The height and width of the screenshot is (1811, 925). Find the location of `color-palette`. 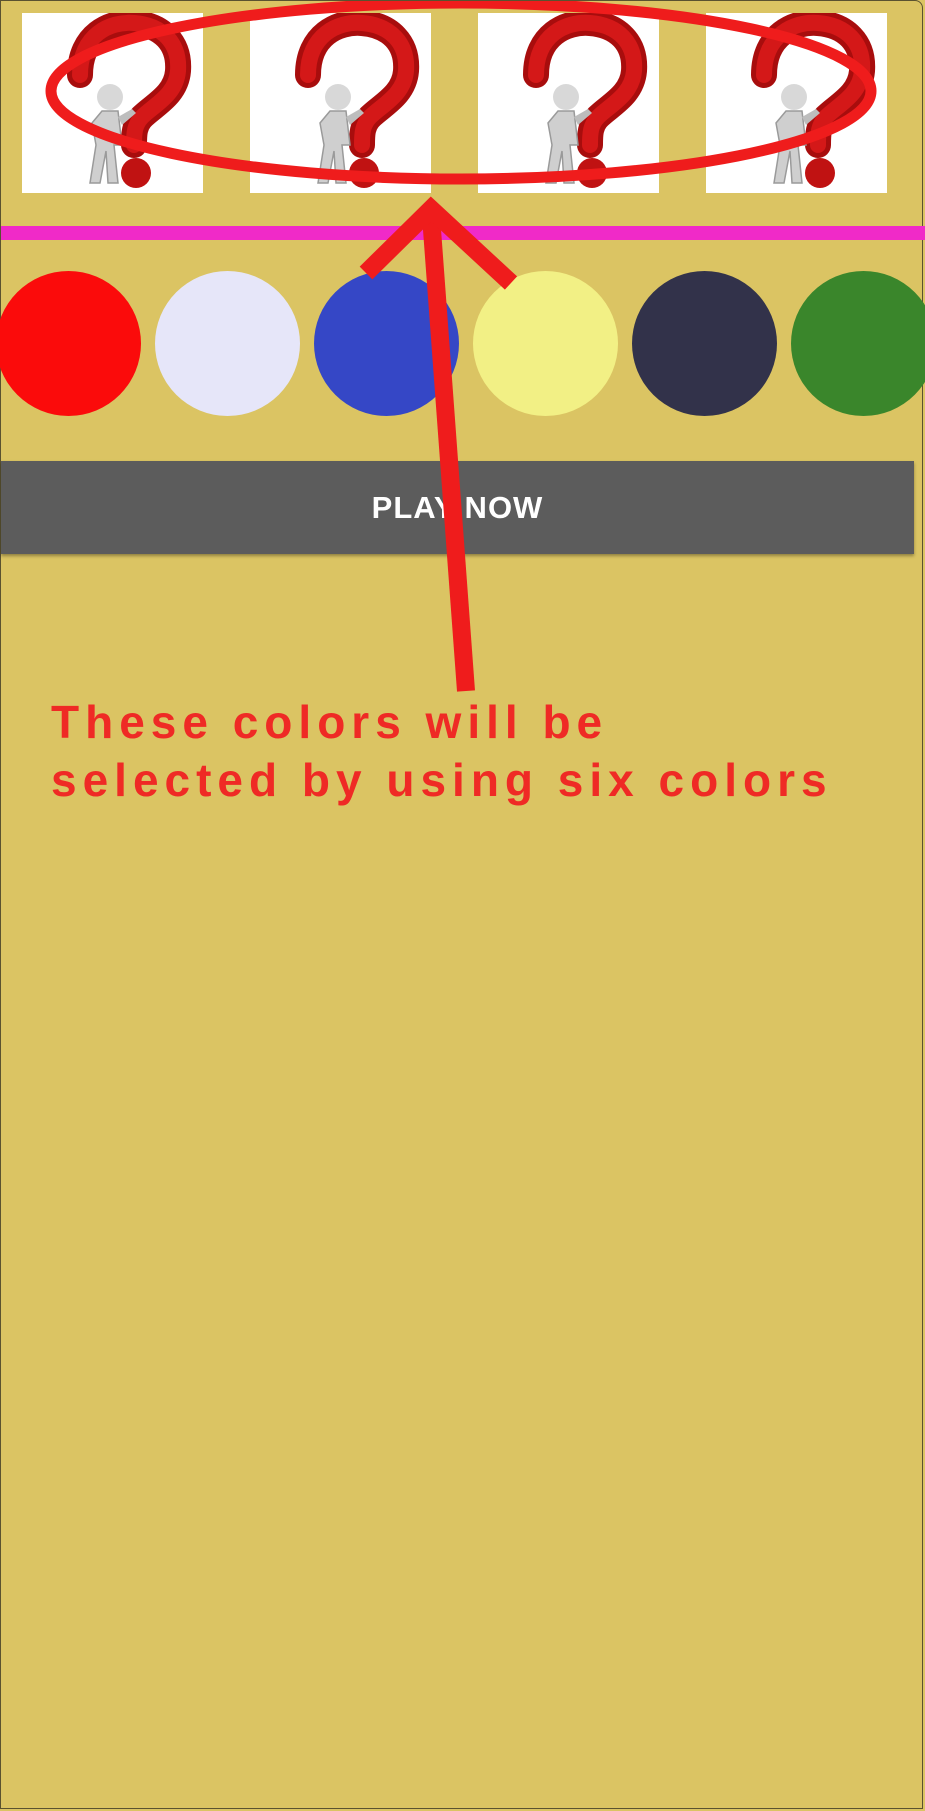

color-palette is located at coordinates (462, 343).